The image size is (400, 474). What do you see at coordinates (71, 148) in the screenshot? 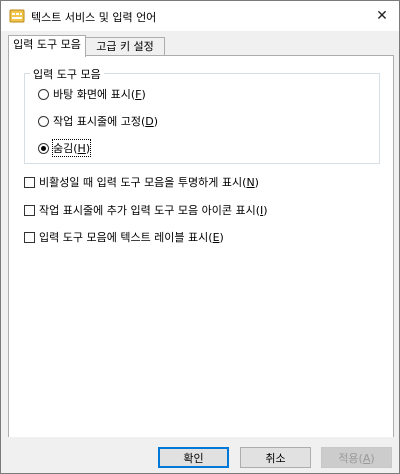
I see `radio-label: 숨김(H)` at bounding box center [71, 148].